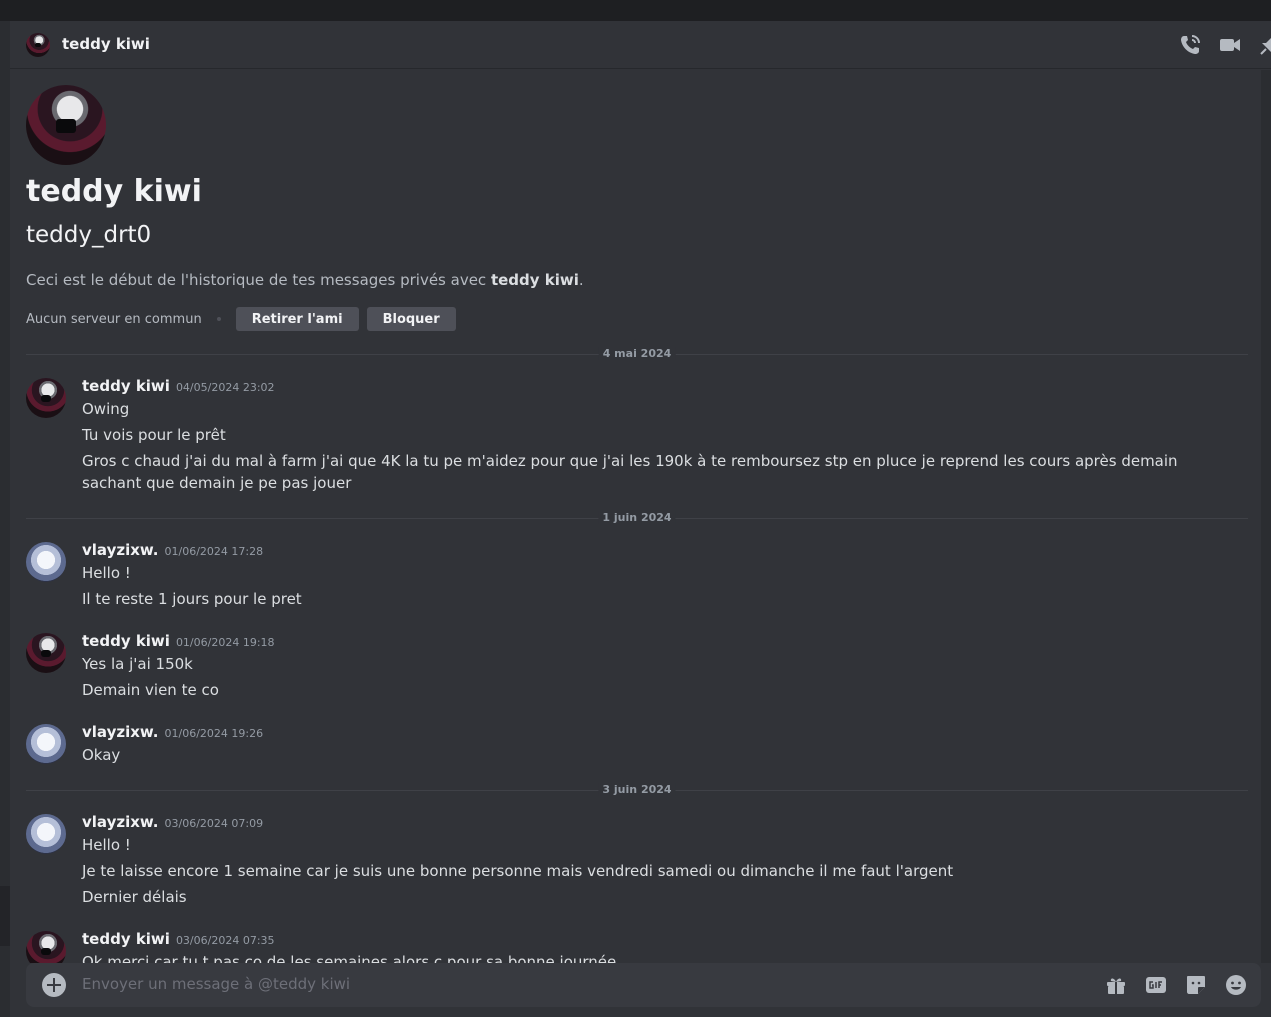 The height and width of the screenshot is (1017, 1271). What do you see at coordinates (225, 387) in the screenshot?
I see `message-timestamp: 04/05/2024 23:02` at bounding box center [225, 387].